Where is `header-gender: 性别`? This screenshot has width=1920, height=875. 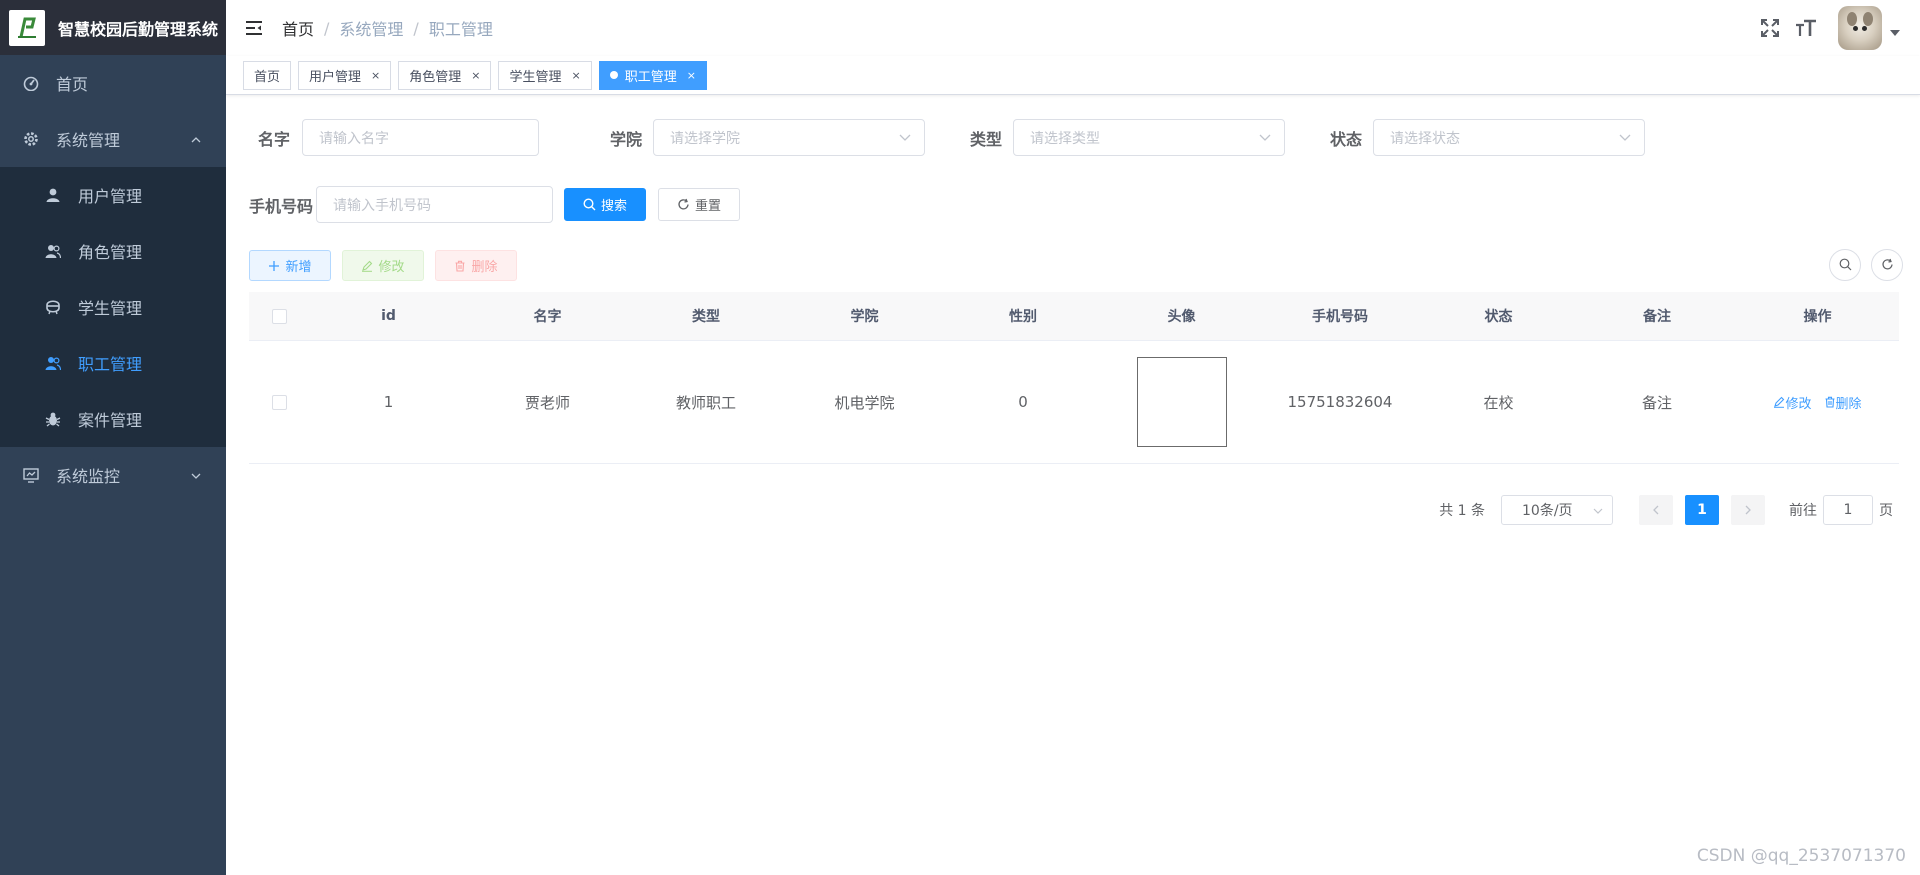 header-gender: 性别 is located at coordinates (1023, 317).